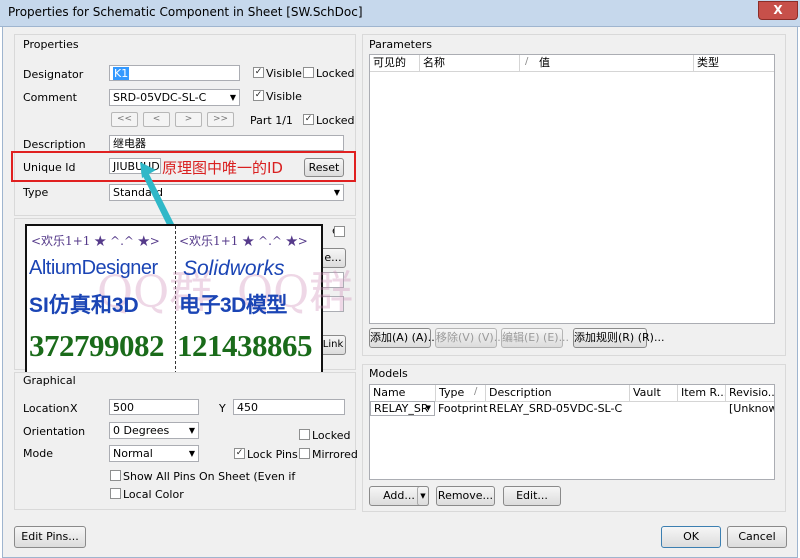 The image size is (800, 558). I want to click on first-part-button: <<, so click(124, 119).